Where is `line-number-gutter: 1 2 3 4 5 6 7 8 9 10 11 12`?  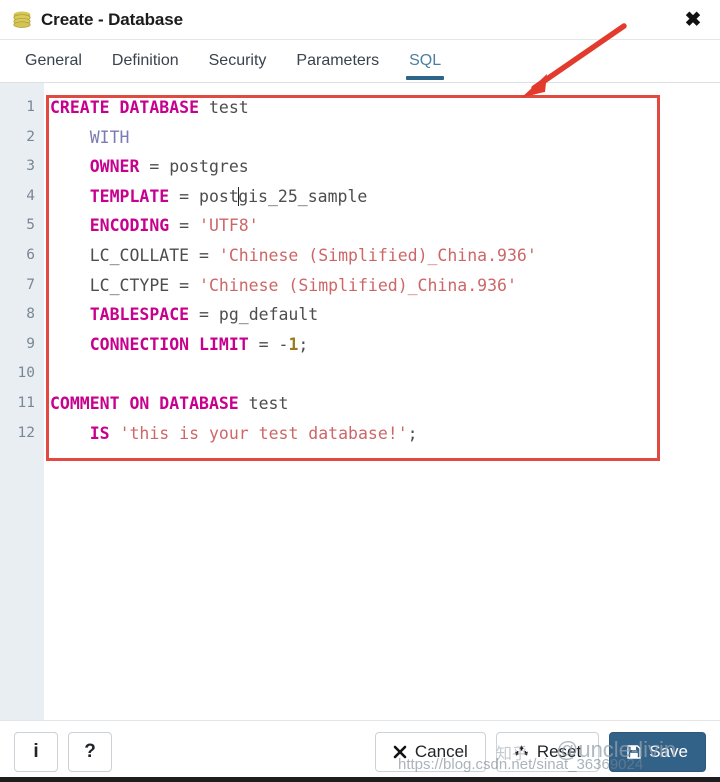 line-number-gutter: 1 2 3 4 5 6 7 8 9 10 11 12 is located at coordinates (22, 401).